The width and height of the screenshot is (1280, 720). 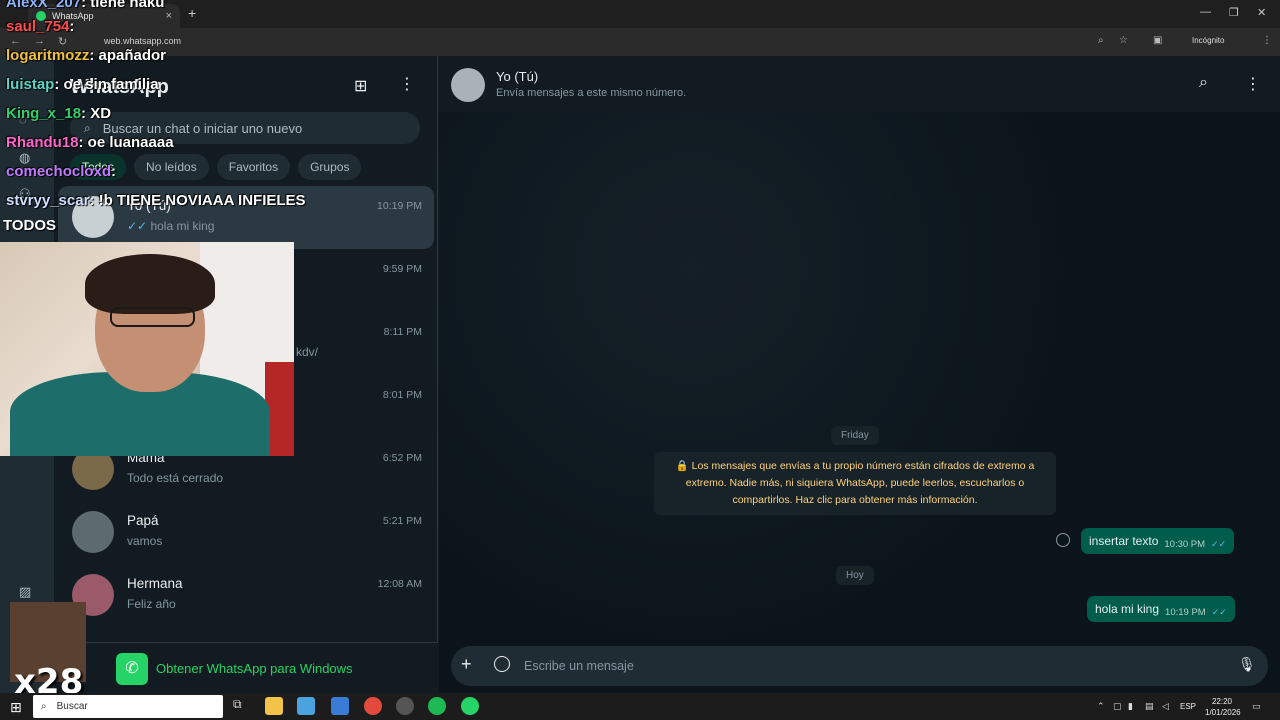 I want to click on whatsapp-icon: ✆, so click(x=132, y=669).